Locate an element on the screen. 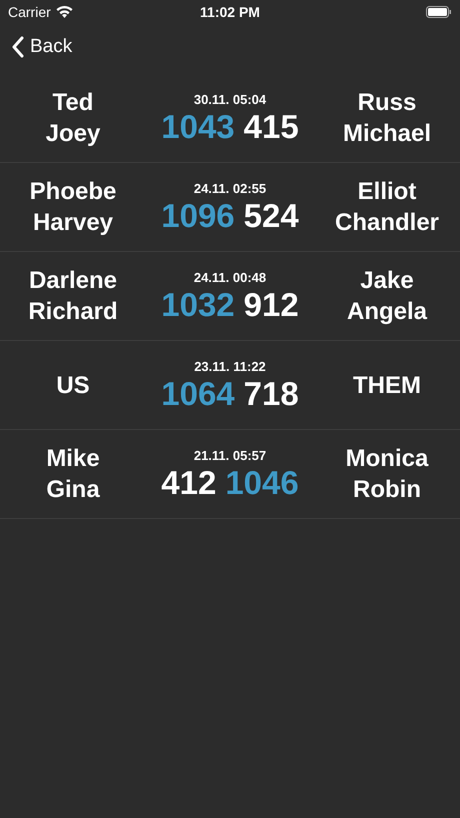  player-name: US is located at coordinates (73, 385).